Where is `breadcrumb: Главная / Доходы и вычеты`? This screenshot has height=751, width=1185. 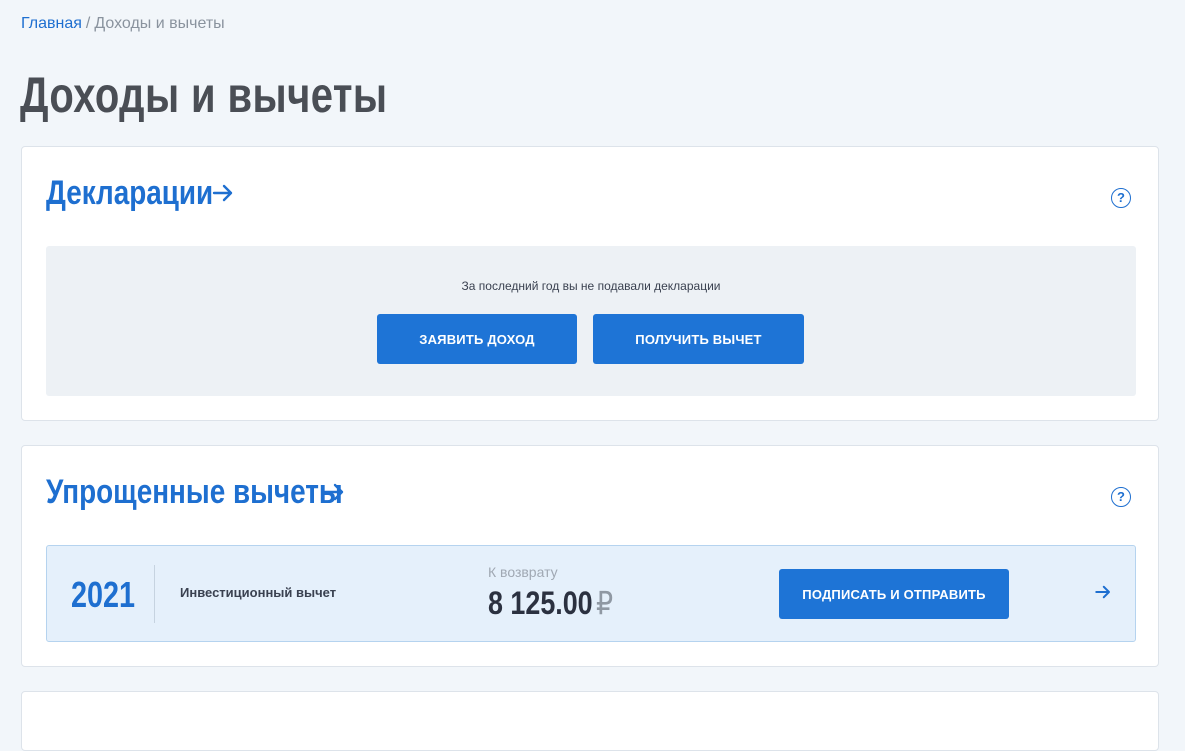
breadcrumb: Главная / Доходы и вычеты is located at coordinates (123, 24).